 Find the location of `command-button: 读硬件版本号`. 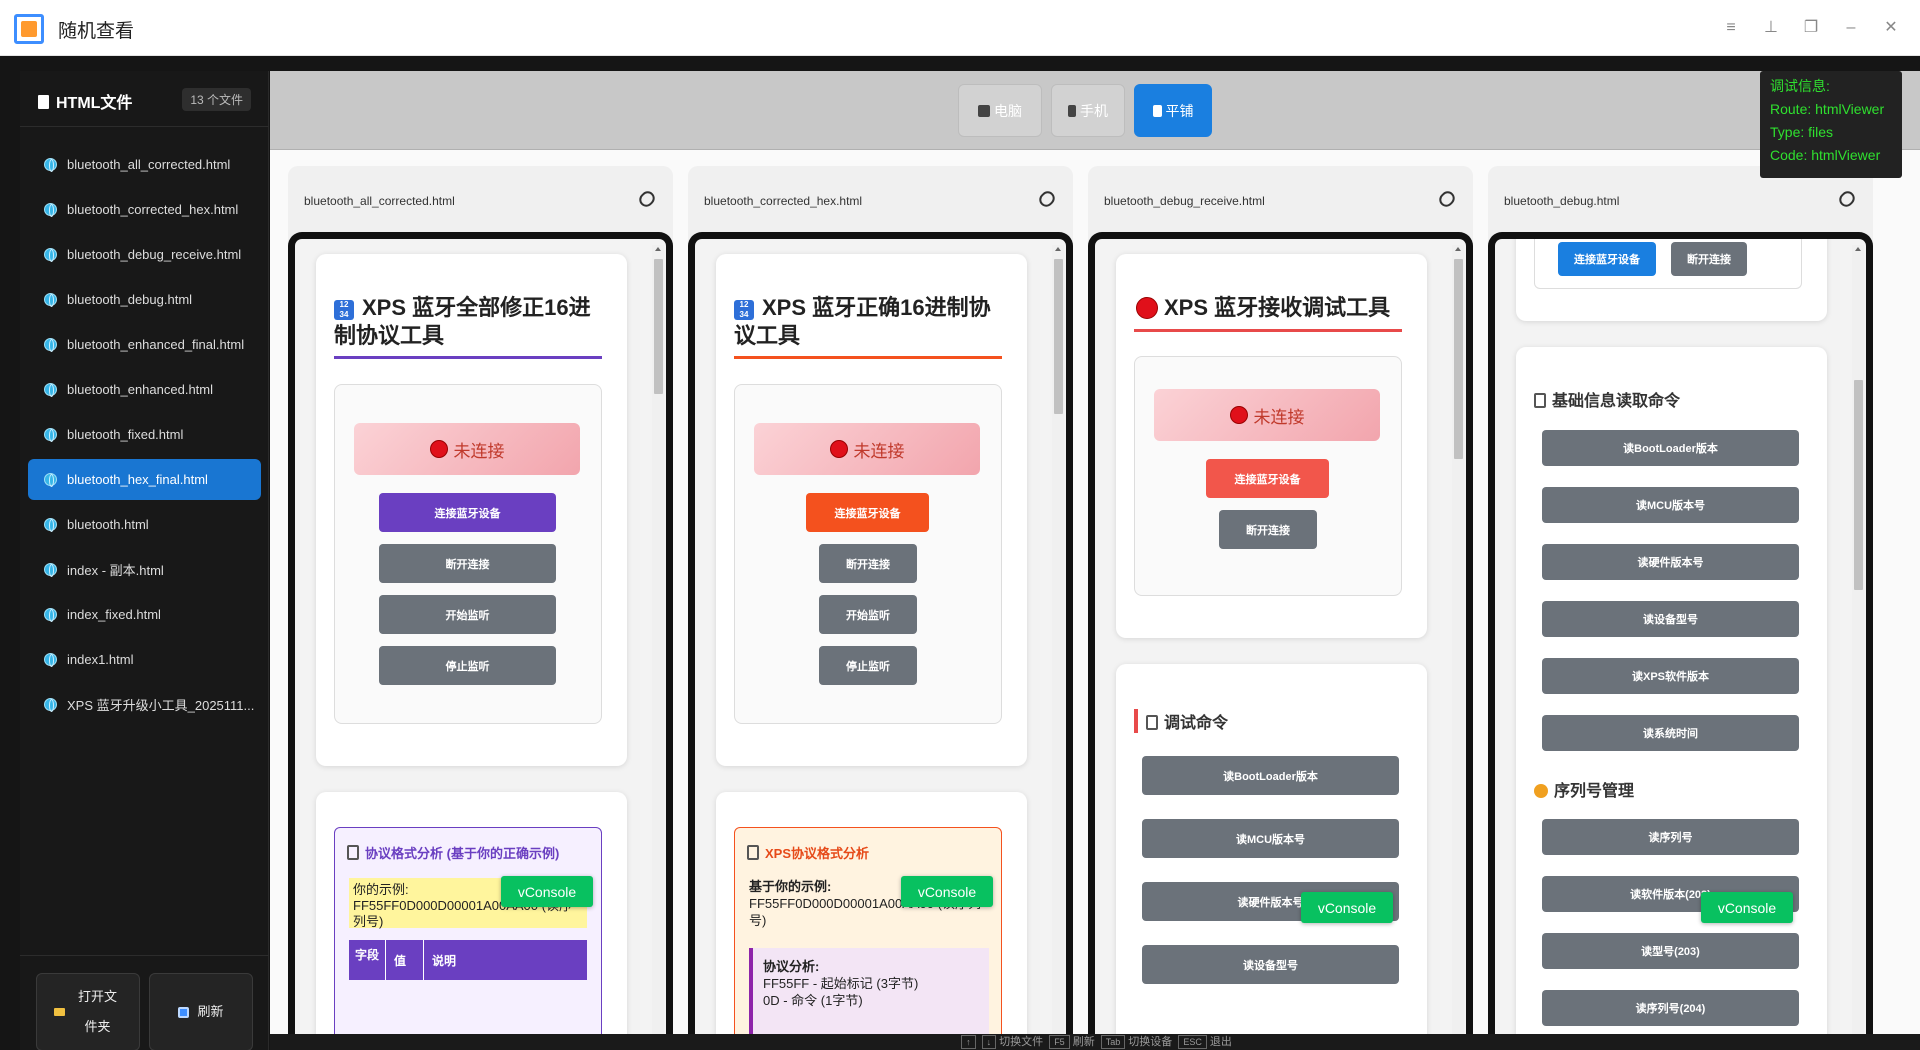

command-button: 读硬件版本号 is located at coordinates (1670, 562).